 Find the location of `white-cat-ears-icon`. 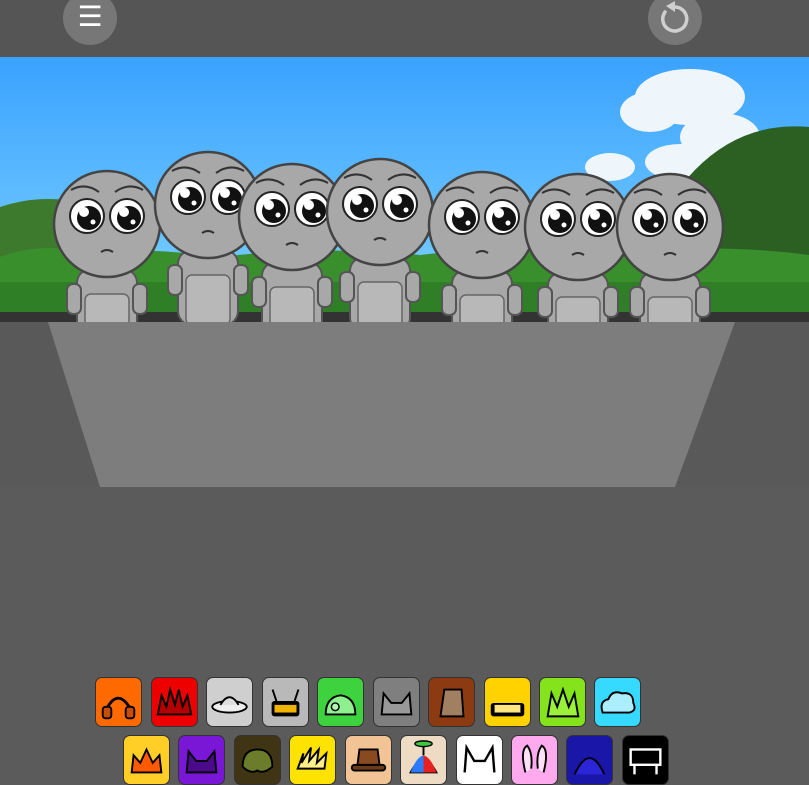

white-cat-ears-icon is located at coordinates (479, 760).